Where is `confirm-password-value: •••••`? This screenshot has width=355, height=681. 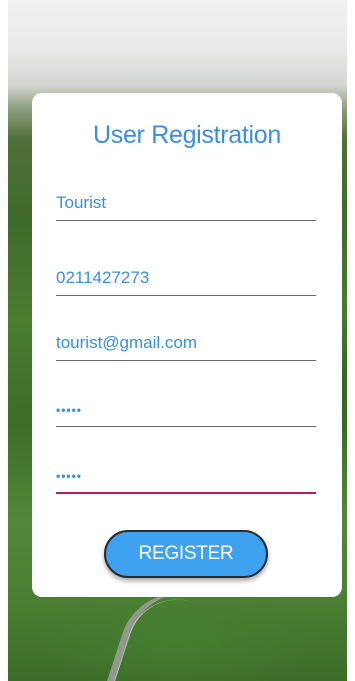
confirm-password-value: ••••• is located at coordinates (69, 476).